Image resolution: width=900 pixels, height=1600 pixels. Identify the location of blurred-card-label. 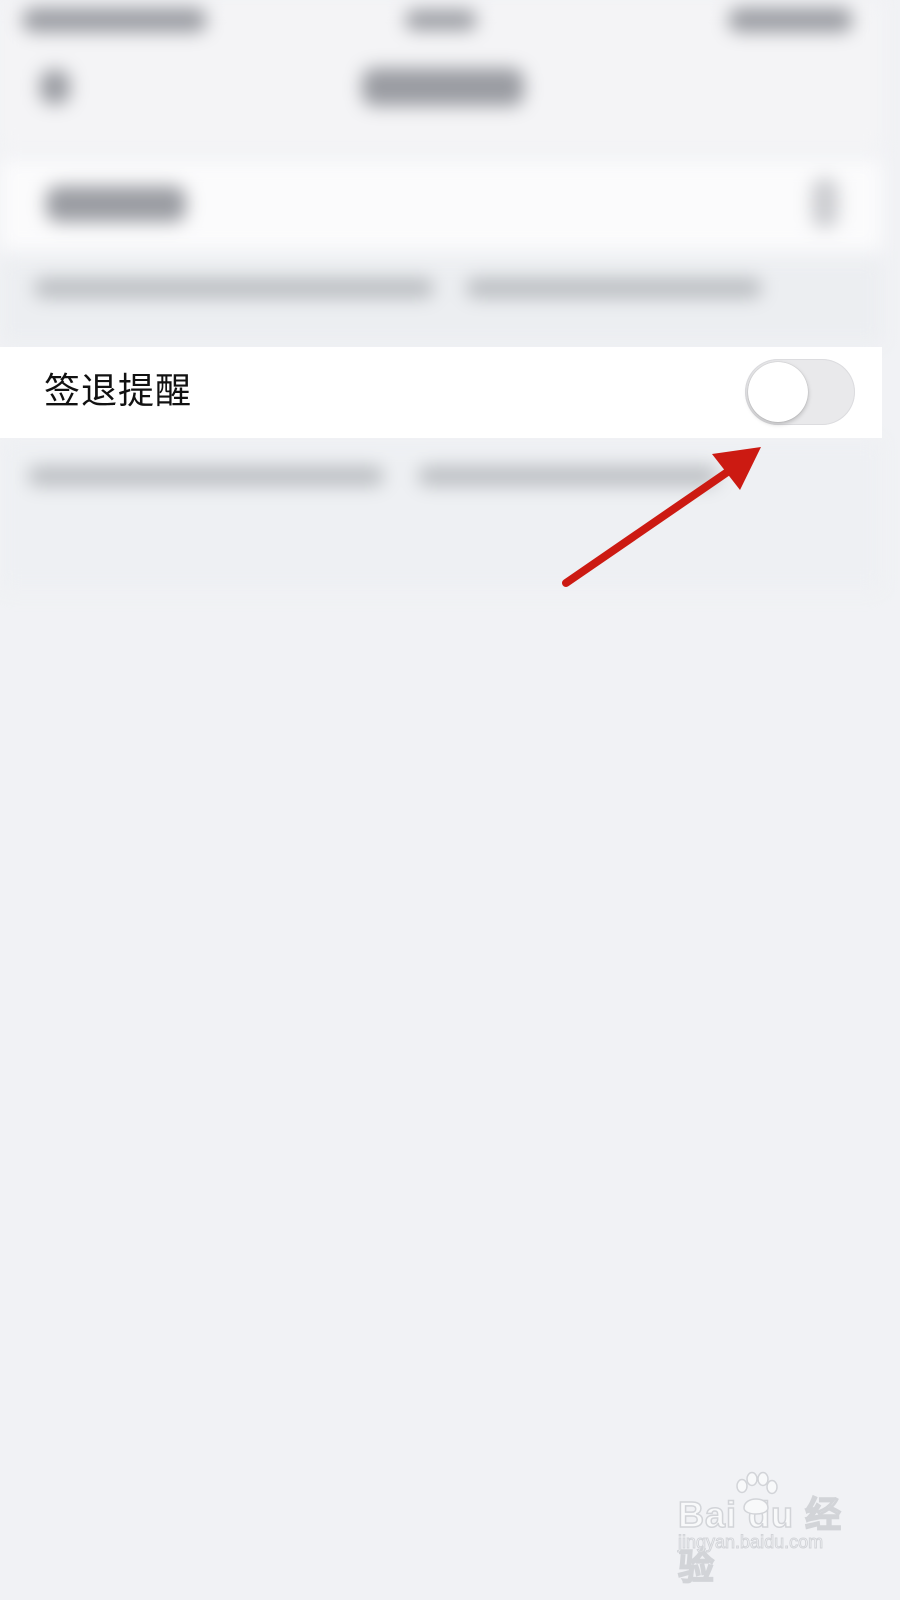
(116, 204).